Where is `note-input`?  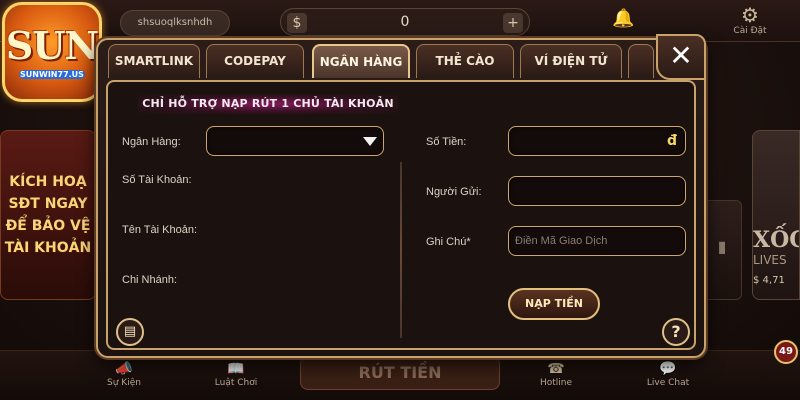 note-input is located at coordinates (597, 241).